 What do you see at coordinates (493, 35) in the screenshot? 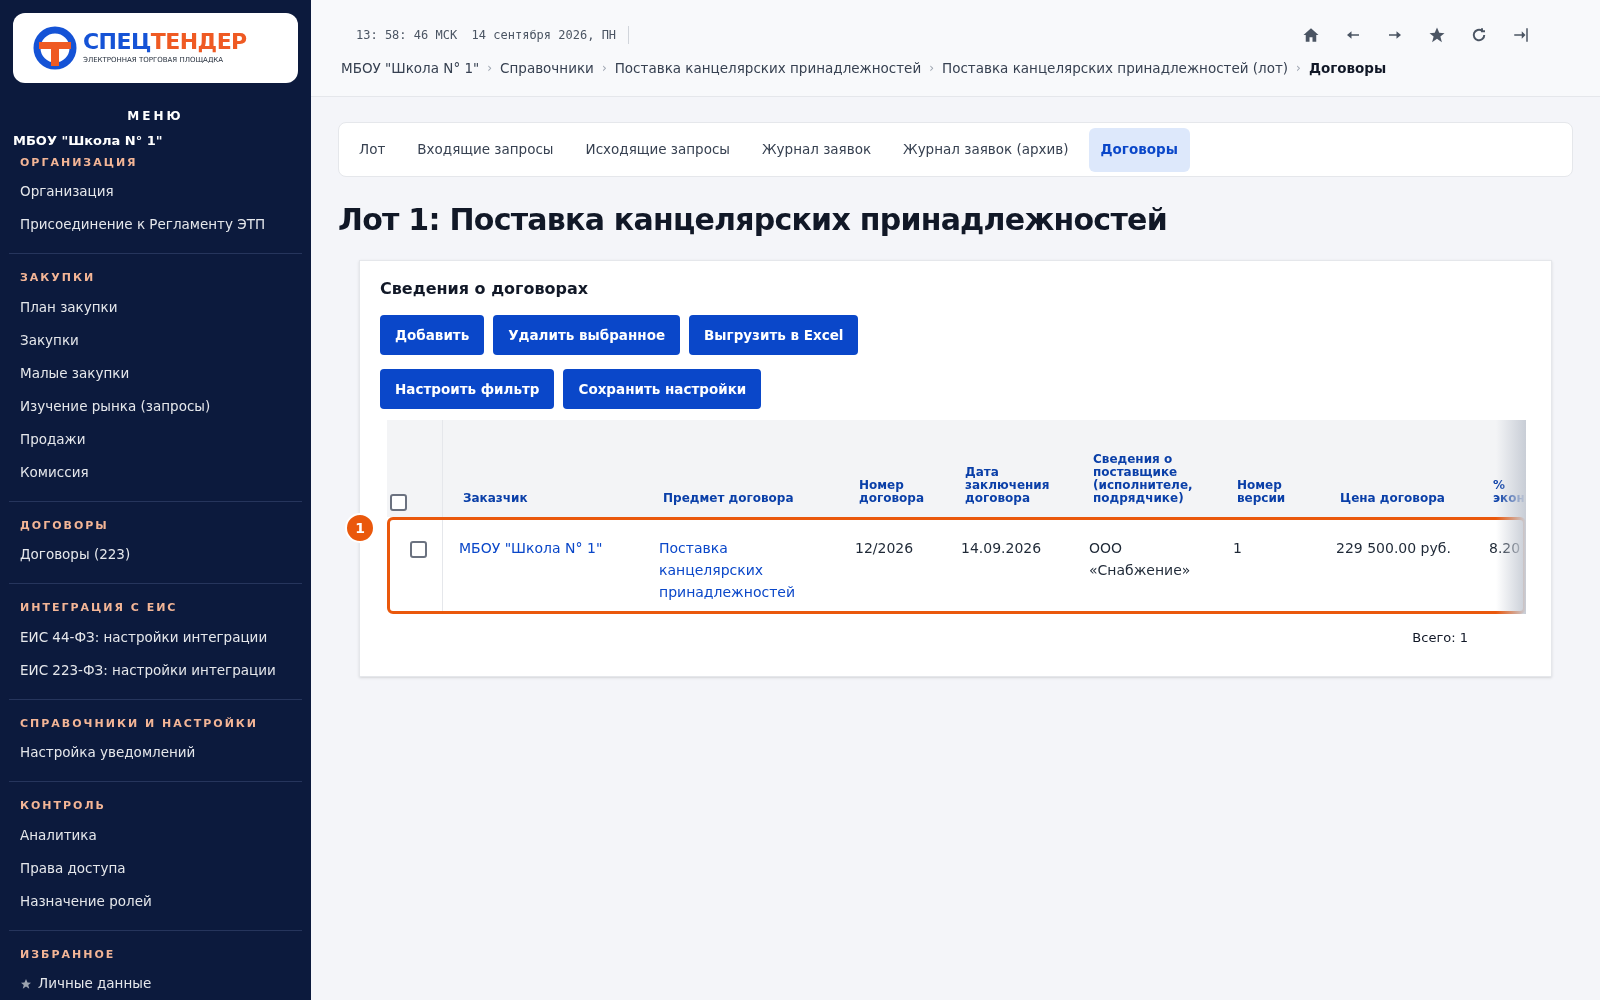
I see `clock: 13: 58: 46 МСК 14 сентября 2026, ПН` at bounding box center [493, 35].